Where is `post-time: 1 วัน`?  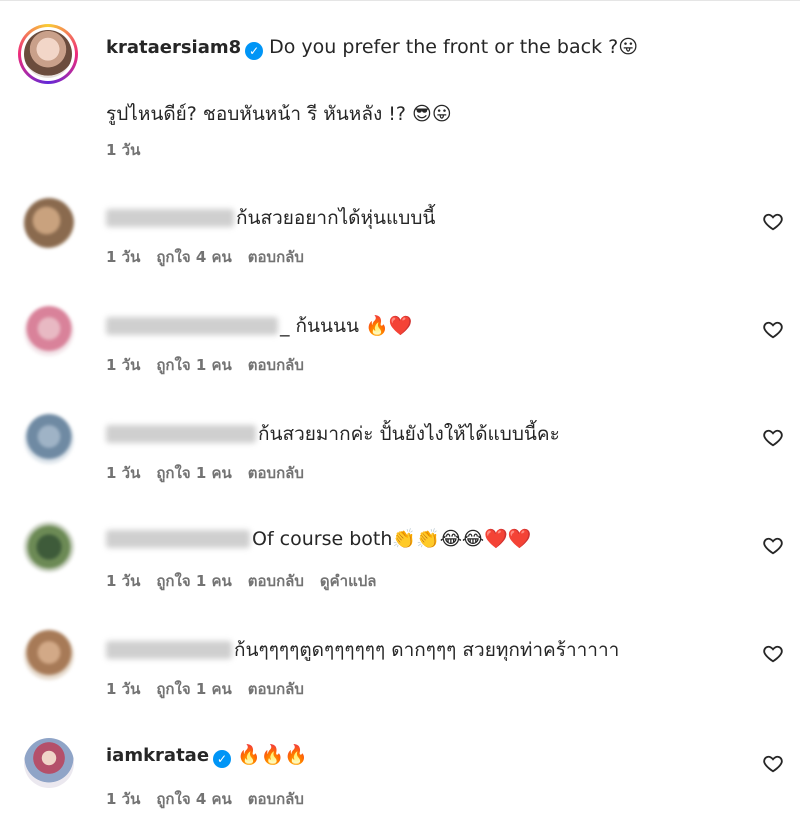 post-time: 1 วัน is located at coordinates (123, 150).